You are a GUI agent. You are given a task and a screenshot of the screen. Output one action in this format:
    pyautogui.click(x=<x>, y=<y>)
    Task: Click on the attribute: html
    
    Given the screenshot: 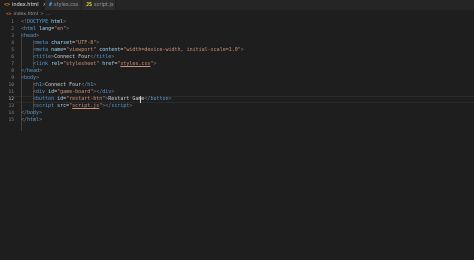 What is the action you would take?
    pyautogui.click(x=57, y=22)
    